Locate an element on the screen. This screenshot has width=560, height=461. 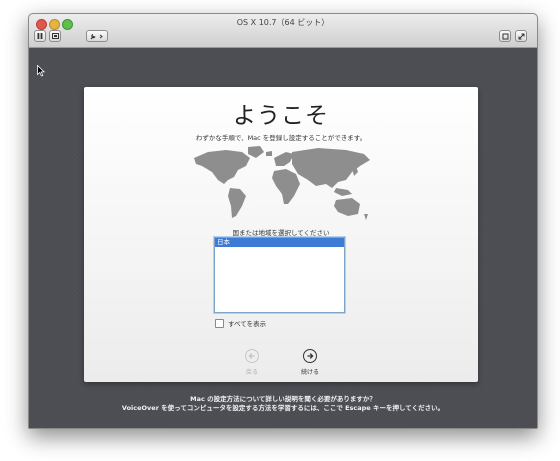
back-button: 戻る is located at coordinates (252, 362).